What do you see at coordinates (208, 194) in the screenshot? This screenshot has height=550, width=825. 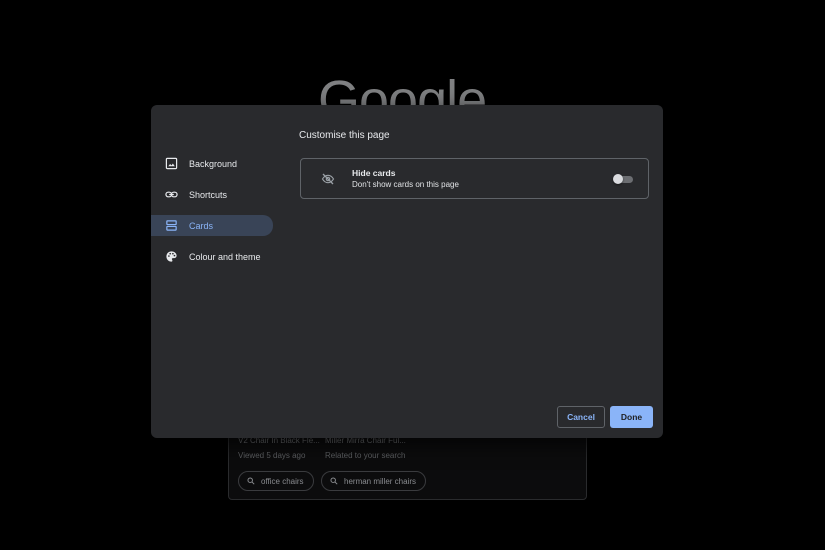 I see `sidebar-item-label: Shortcuts` at bounding box center [208, 194].